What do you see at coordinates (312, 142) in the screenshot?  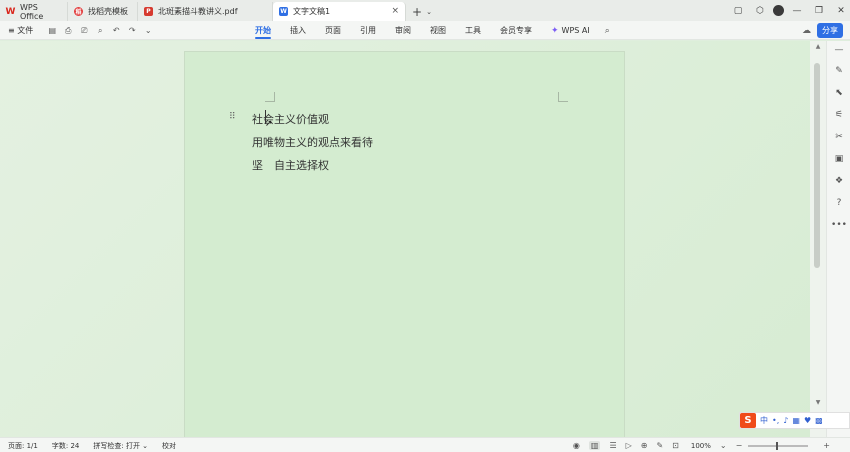 I see `text-line: 用唯物主义的观点来看待` at bounding box center [312, 142].